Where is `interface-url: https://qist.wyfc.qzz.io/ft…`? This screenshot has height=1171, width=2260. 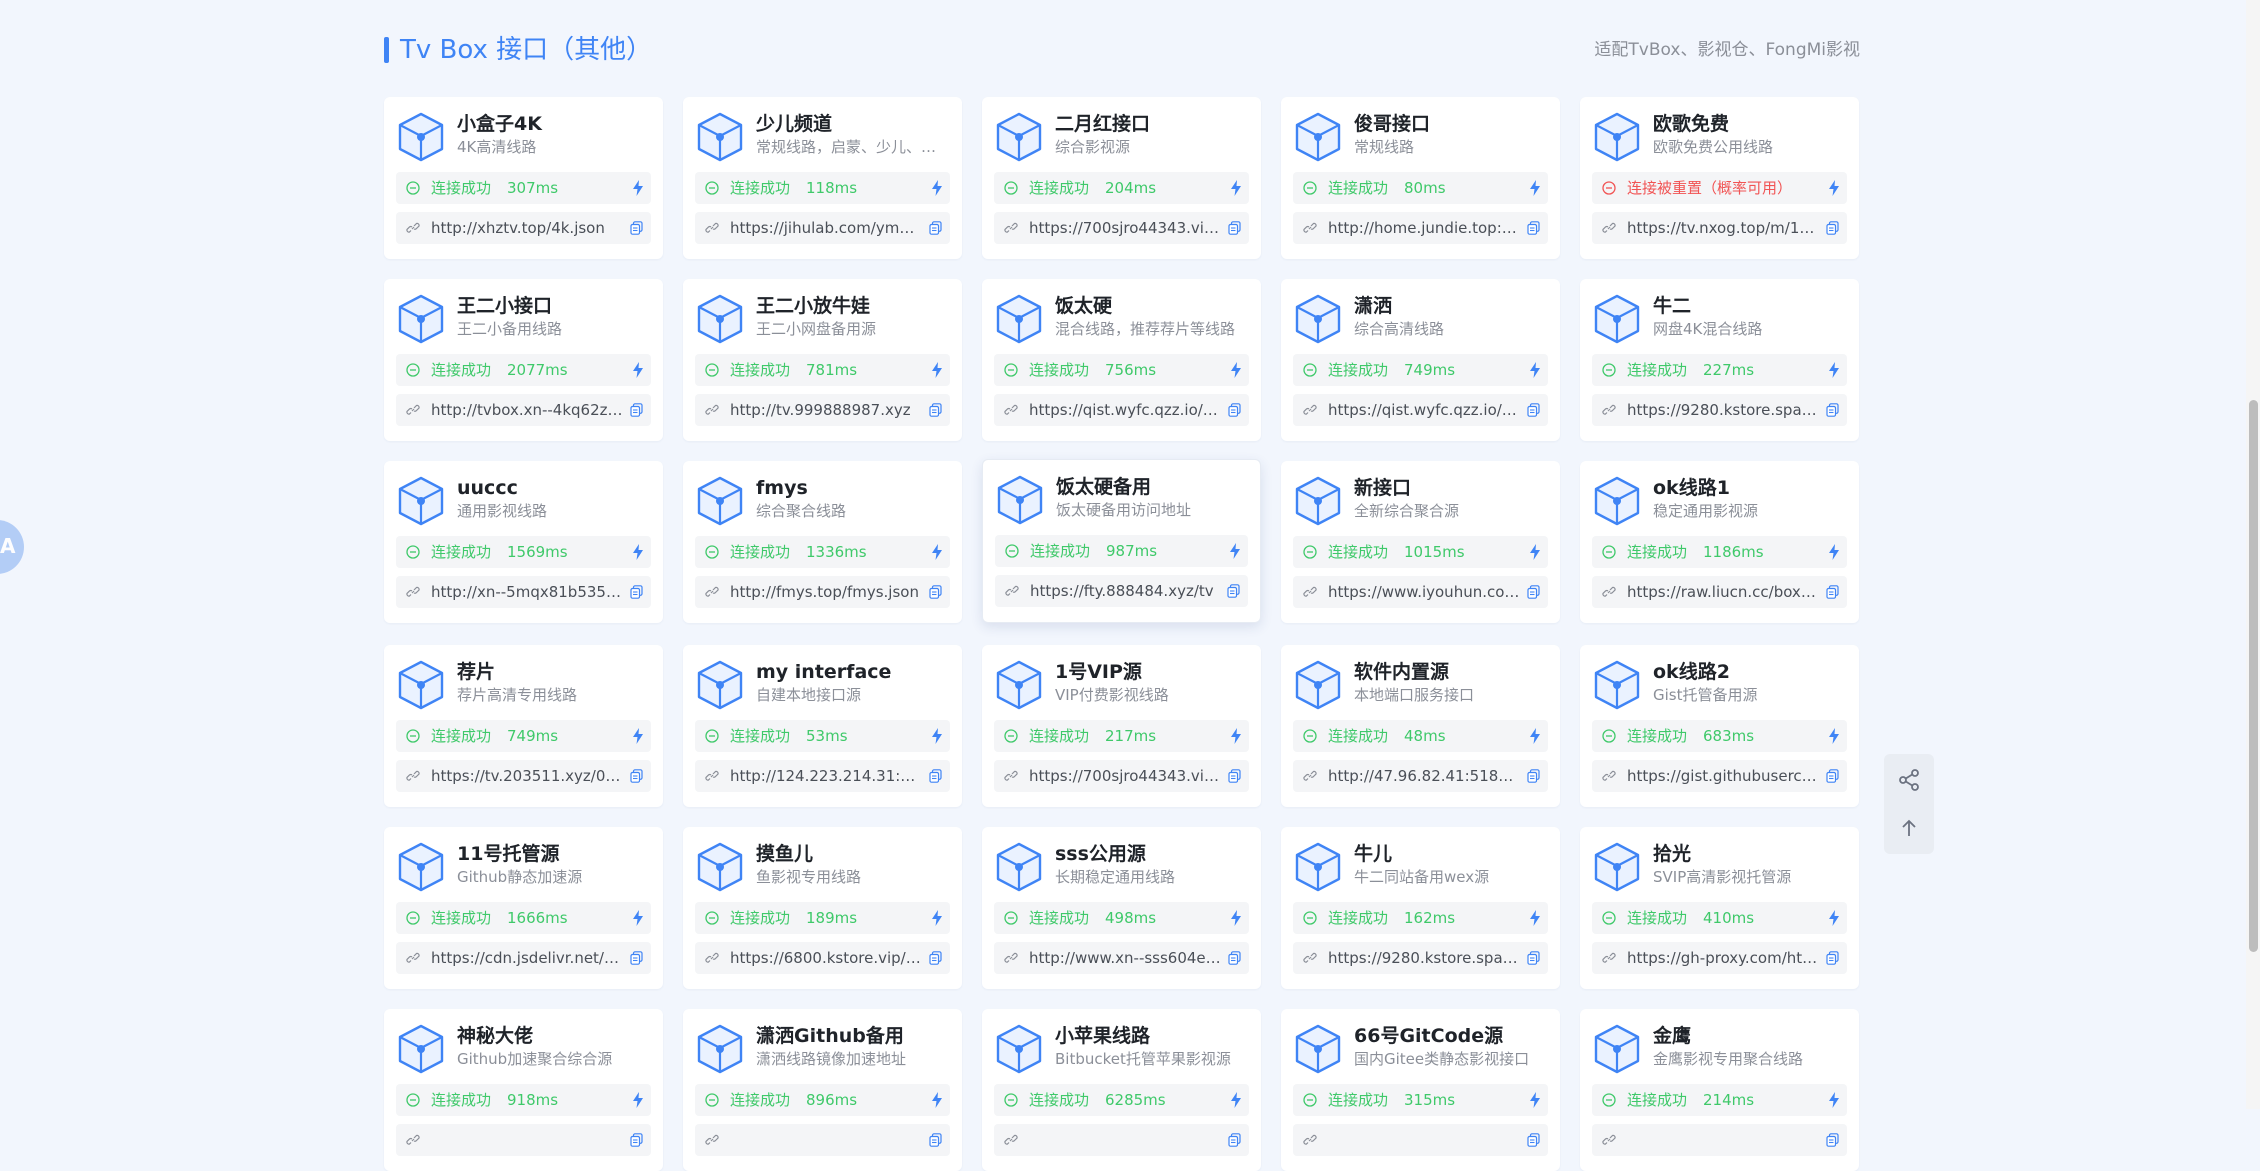 interface-url: https://qist.wyfc.qzz.io/ft… is located at coordinates (1125, 410).